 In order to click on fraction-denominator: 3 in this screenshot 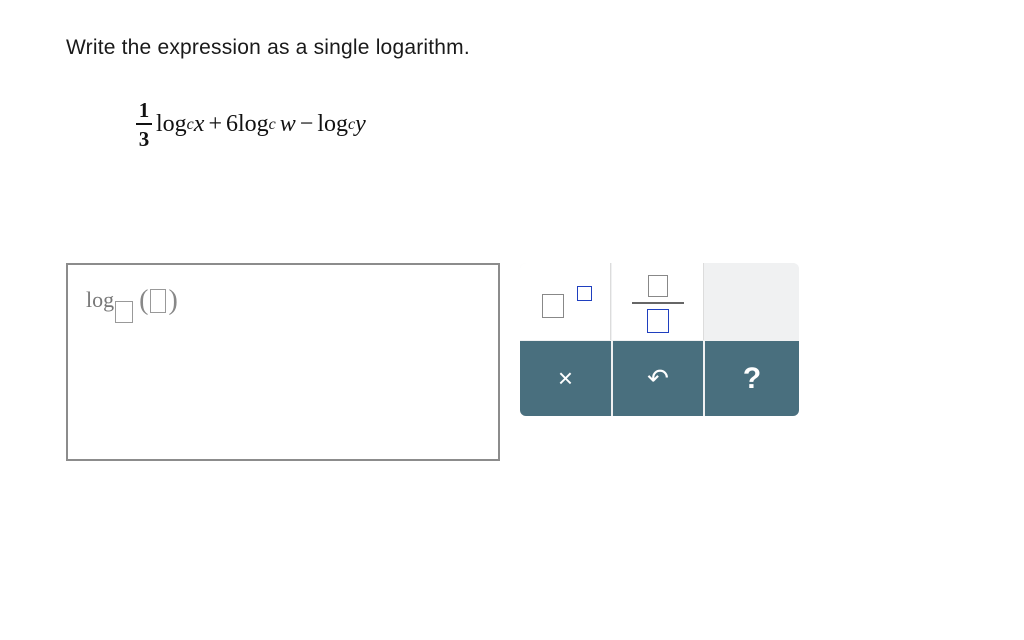, I will do `click(144, 139)`.